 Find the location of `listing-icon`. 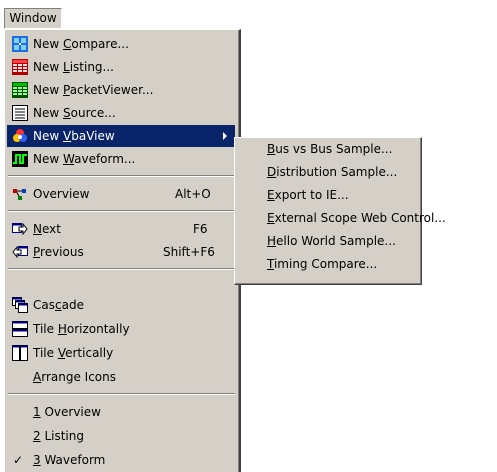

listing-icon is located at coordinates (20, 67).